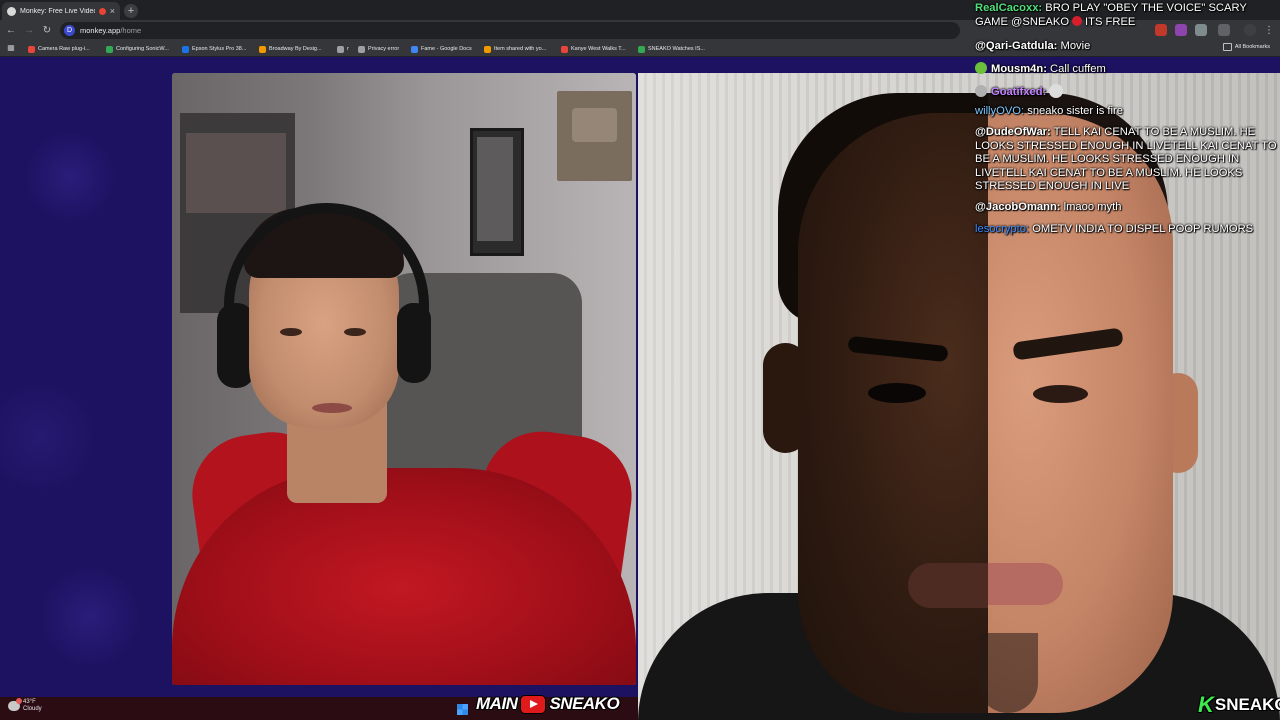 The width and height of the screenshot is (1280, 720). I want to click on chat-username: lesocrypto:, so click(1002, 229).